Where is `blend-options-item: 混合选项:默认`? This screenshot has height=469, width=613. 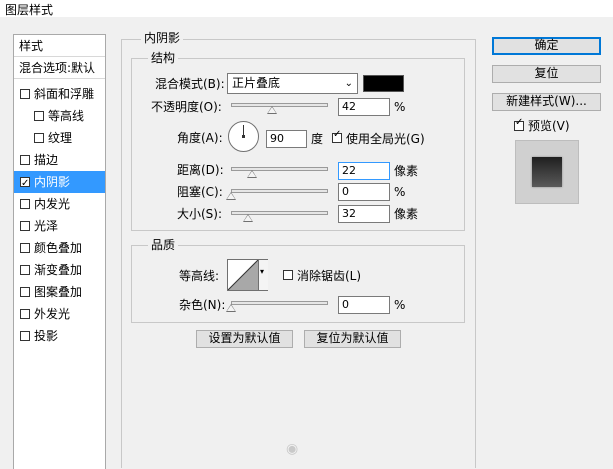
blend-options-item: 混合选项:默认 is located at coordinates (59, 68).